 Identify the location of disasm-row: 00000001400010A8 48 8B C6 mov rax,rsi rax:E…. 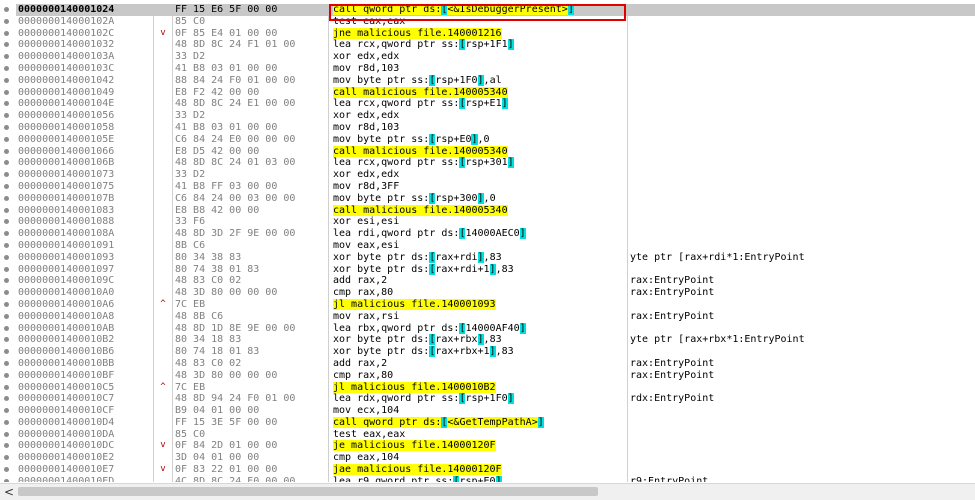
(487, 316).